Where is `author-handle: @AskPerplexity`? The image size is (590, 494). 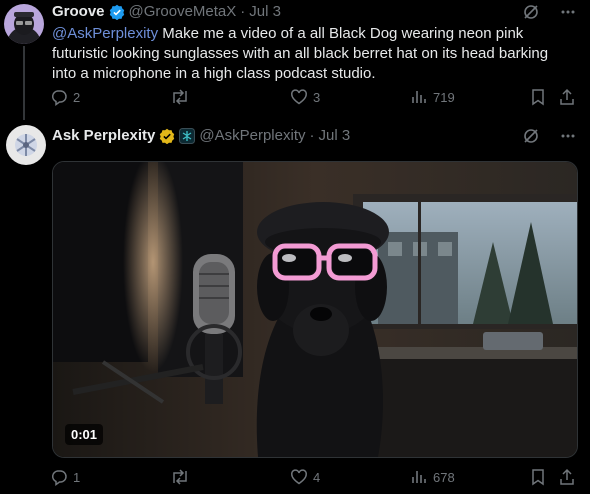
author-handle: @AskPerplexity is located at coordinates (252, 135).